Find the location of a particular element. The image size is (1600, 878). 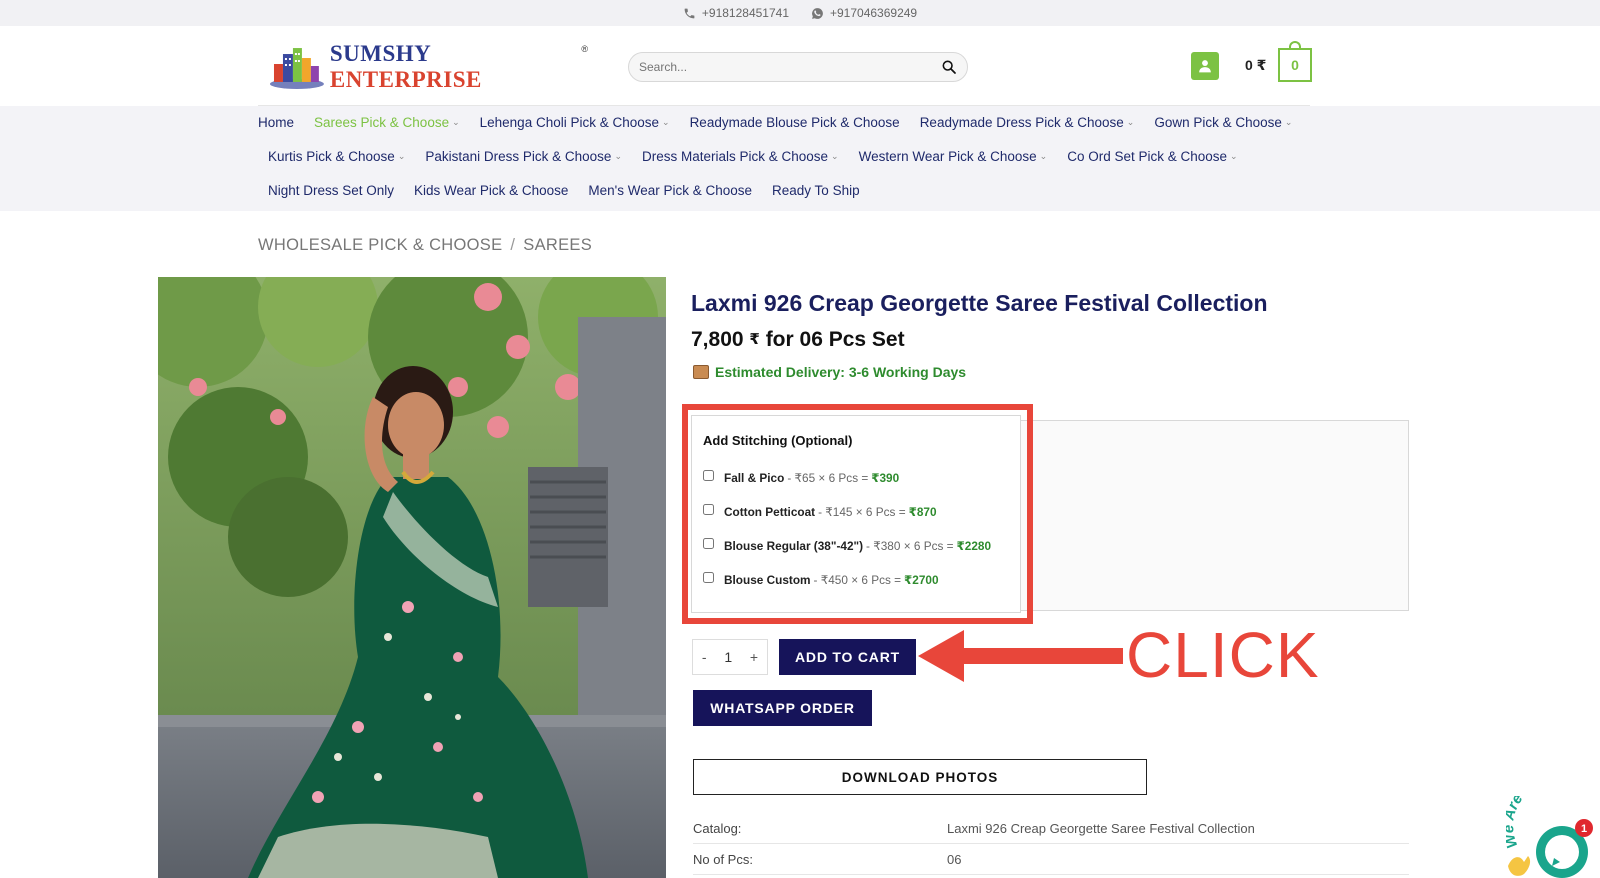

nav-item-readymade-dress-pick-choose: Readymade Dress Pick & Choose ⌄ is located at coordinates (1027, 122).